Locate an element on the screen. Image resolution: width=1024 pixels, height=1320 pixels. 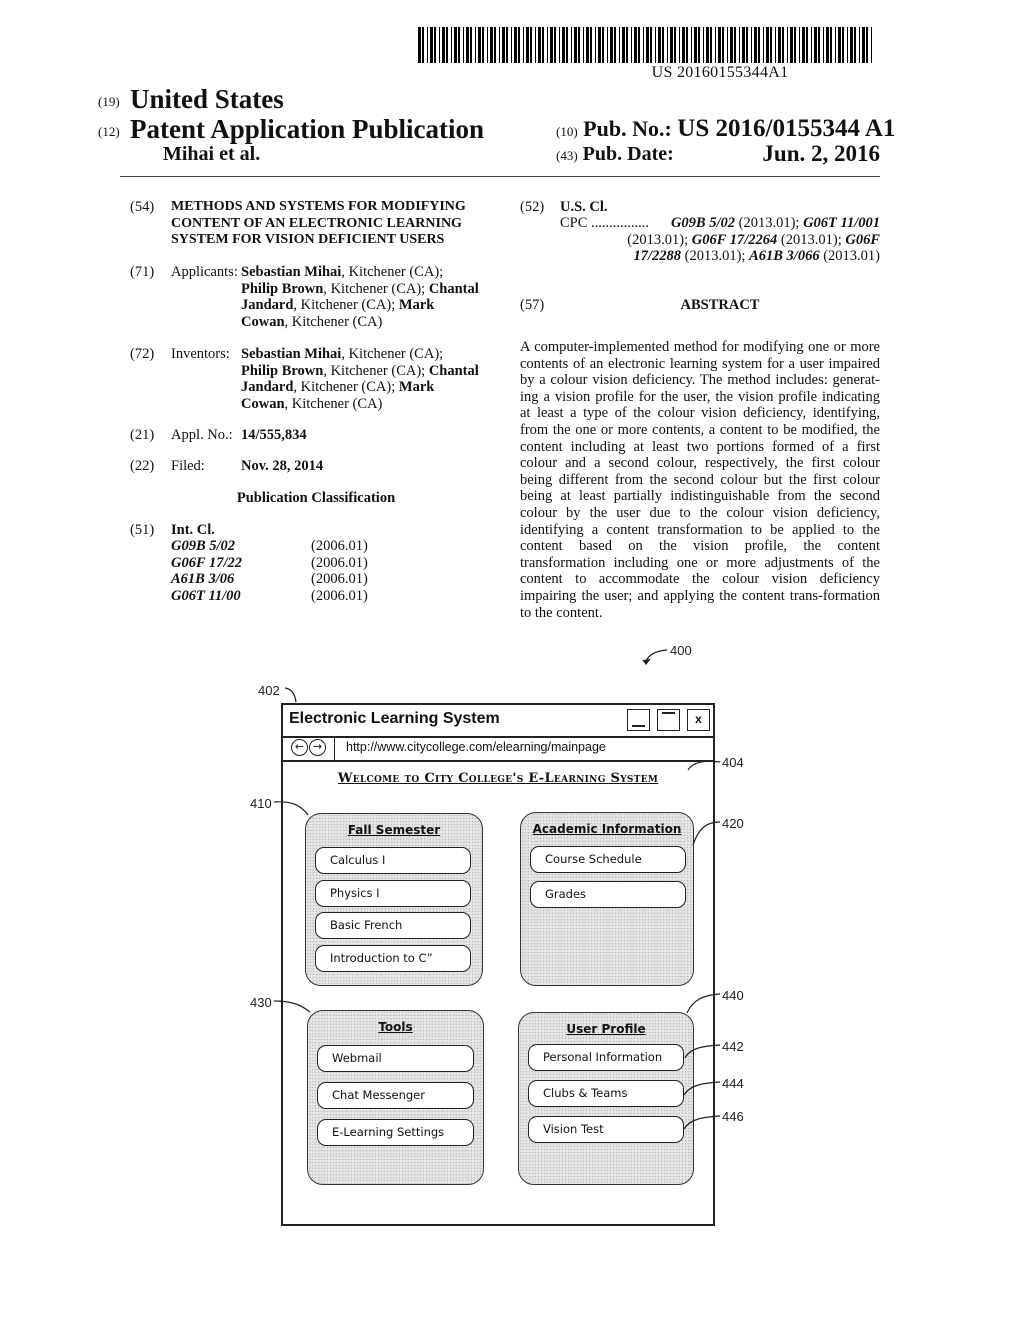
text-line: Cowan, Kitchener (CA) is located at coordinates (372, 322).